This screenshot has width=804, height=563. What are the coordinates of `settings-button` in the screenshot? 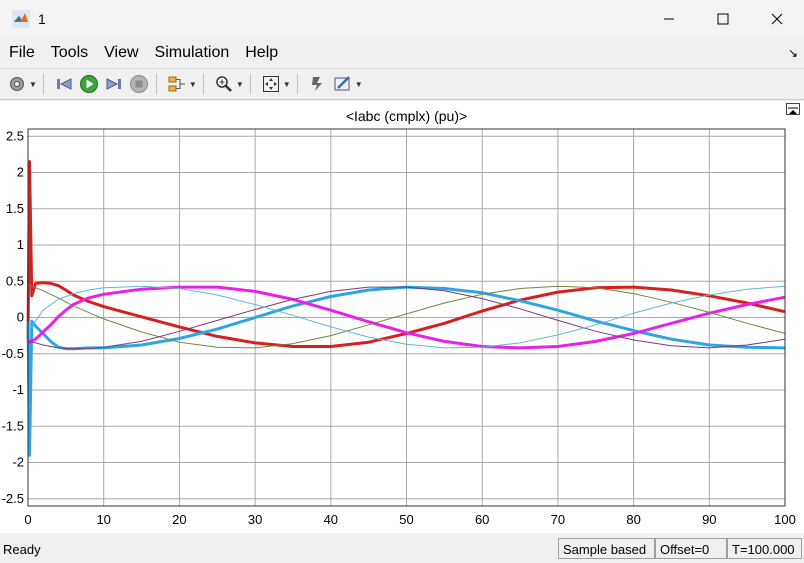 It's located at (17, 84).